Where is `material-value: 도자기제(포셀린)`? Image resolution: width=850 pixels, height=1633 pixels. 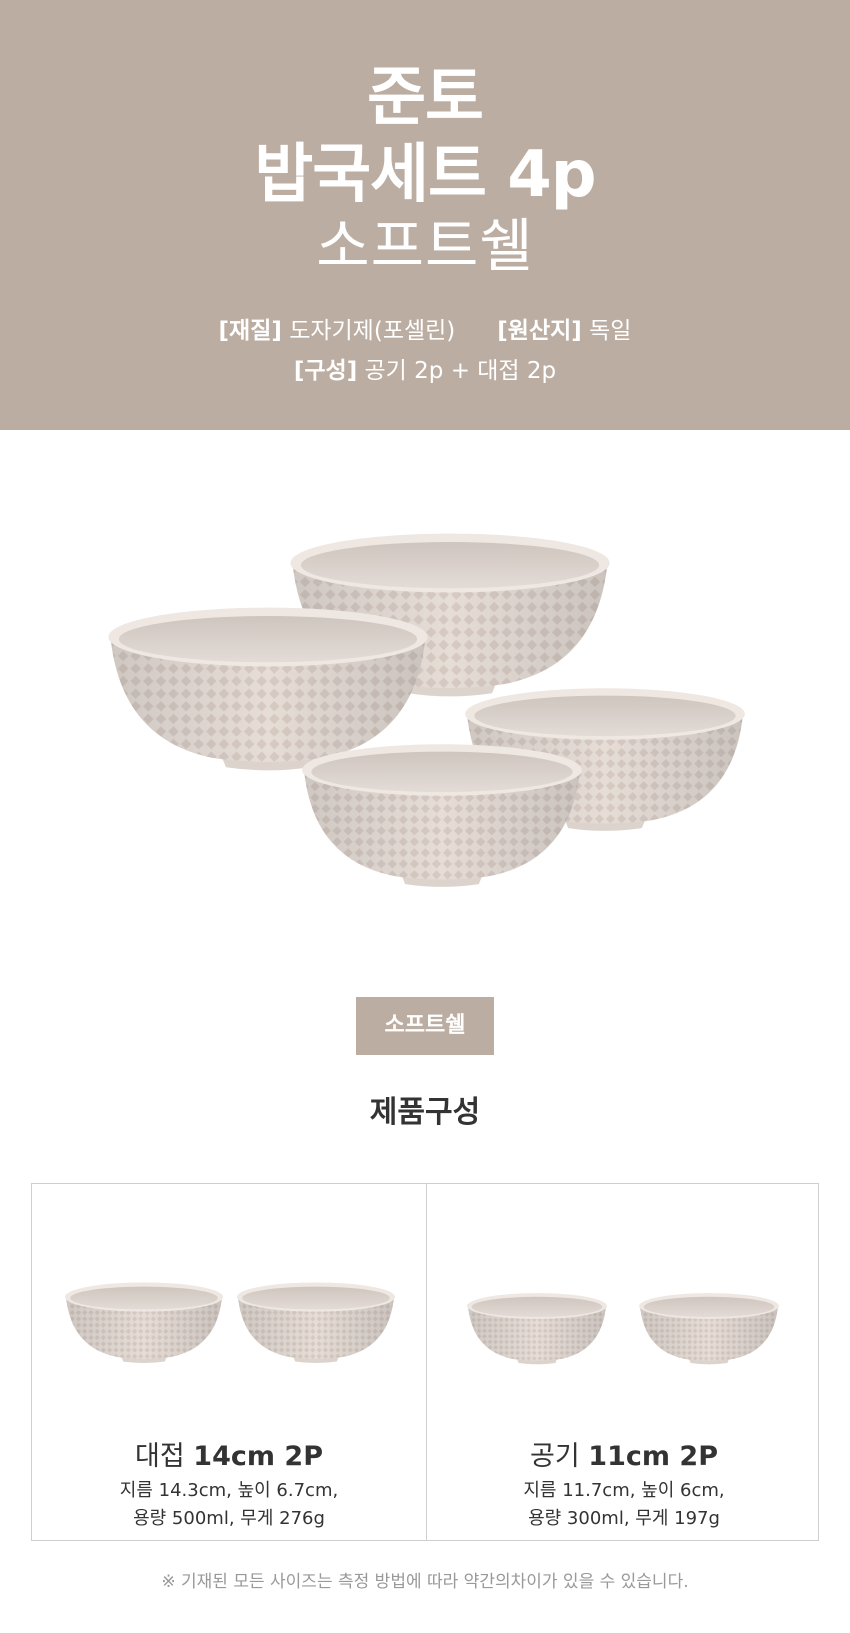
material-value: 도자기제(포셀린) is located at coordinates (372, 331).